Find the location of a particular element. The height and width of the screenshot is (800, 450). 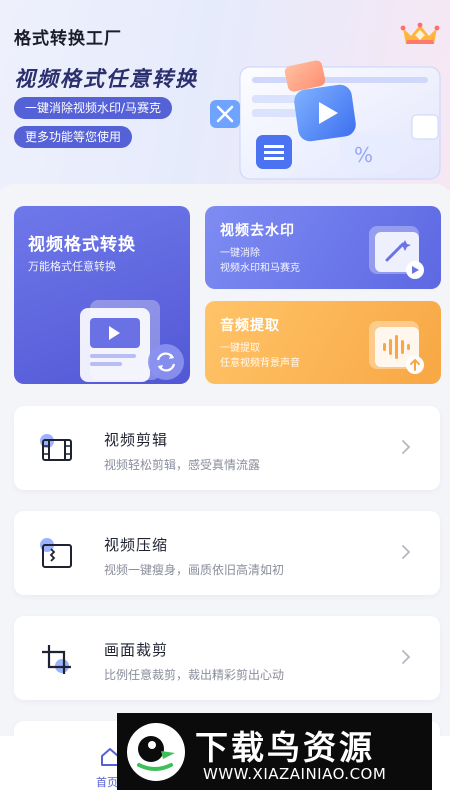

tool-title: 视频剪辑 is located at coordinates (136, 440).